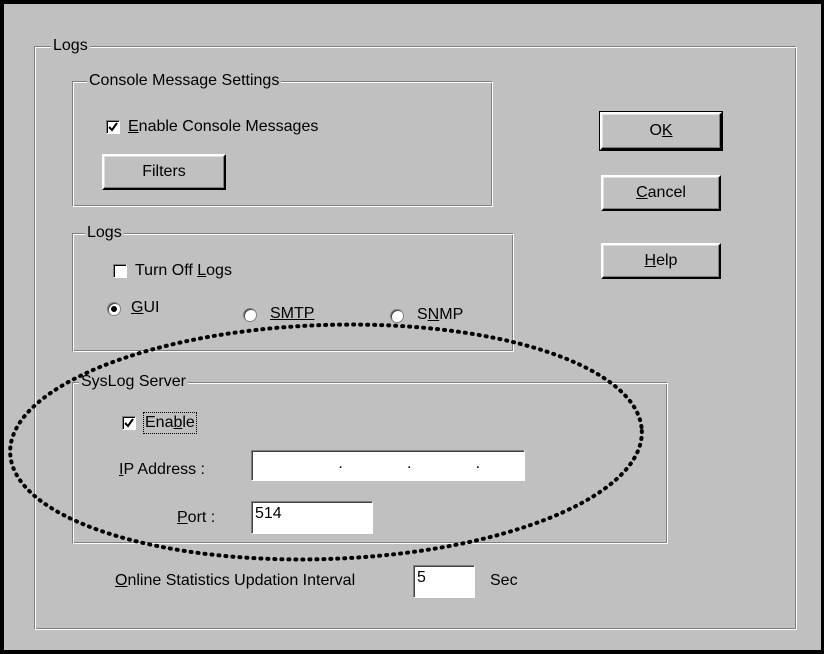 This screenshot has height=654, width=824. I want to click on ip-address-field: . . ., so click(388, 465).